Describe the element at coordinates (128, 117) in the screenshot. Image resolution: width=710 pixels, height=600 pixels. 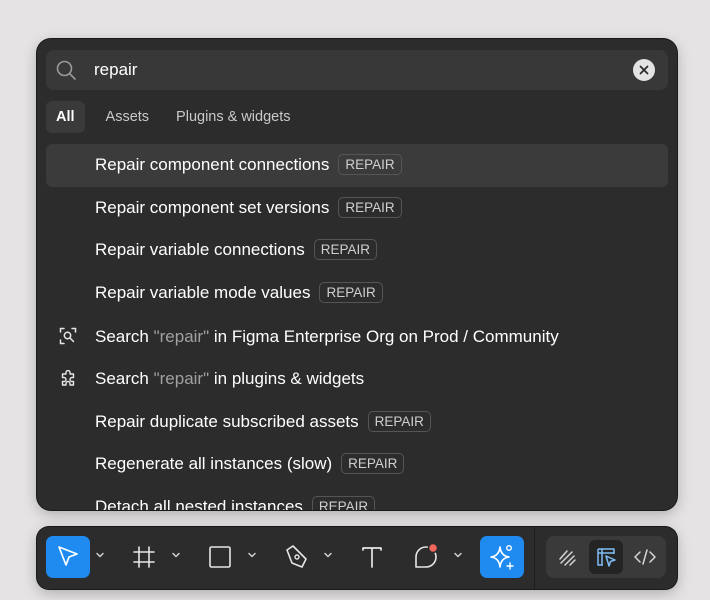
I see `tab-assets: Assets` at that location.